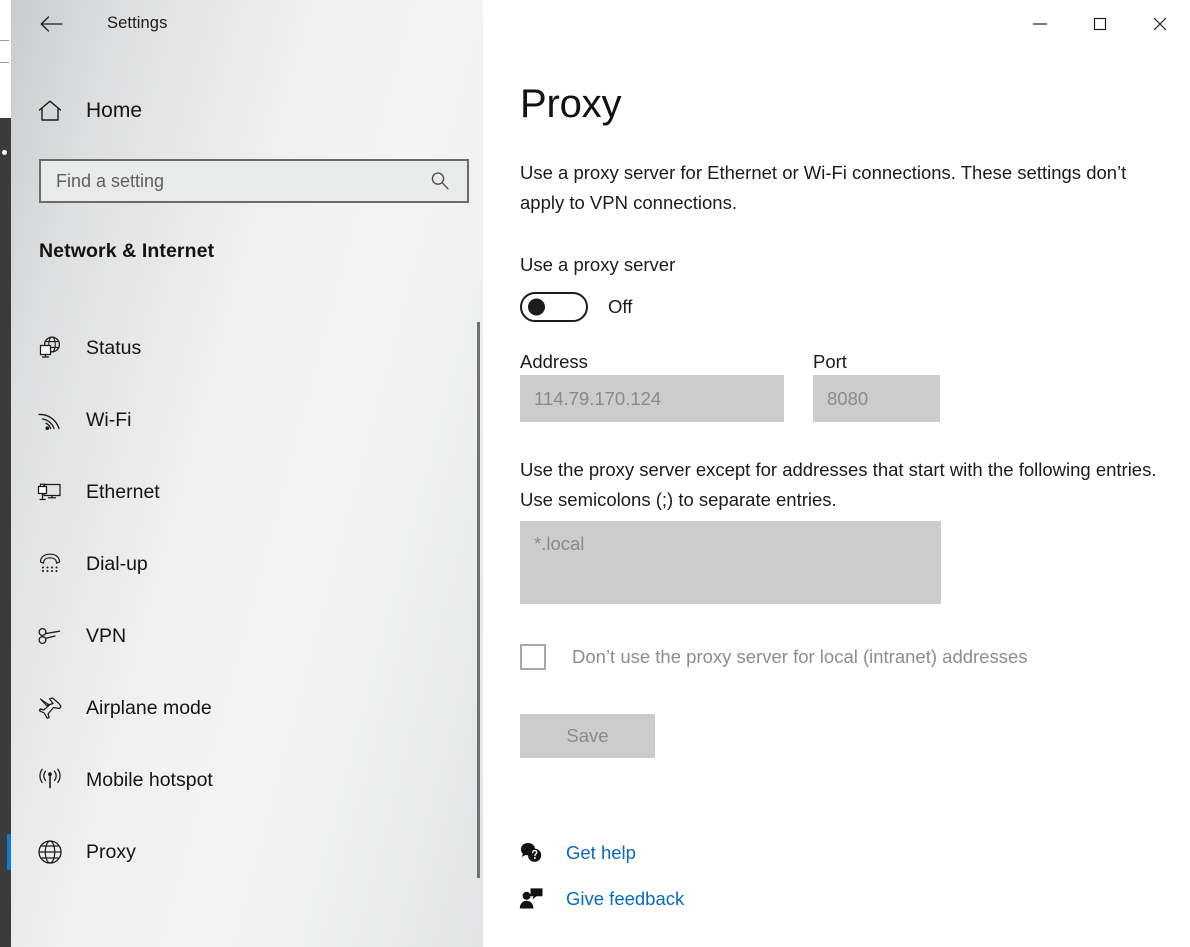 The height and width of the screenshot is (947, 1190). Describe the element at coordinates (50, 348) in the screenshot. I see `globe-monitor-icon` at that location.